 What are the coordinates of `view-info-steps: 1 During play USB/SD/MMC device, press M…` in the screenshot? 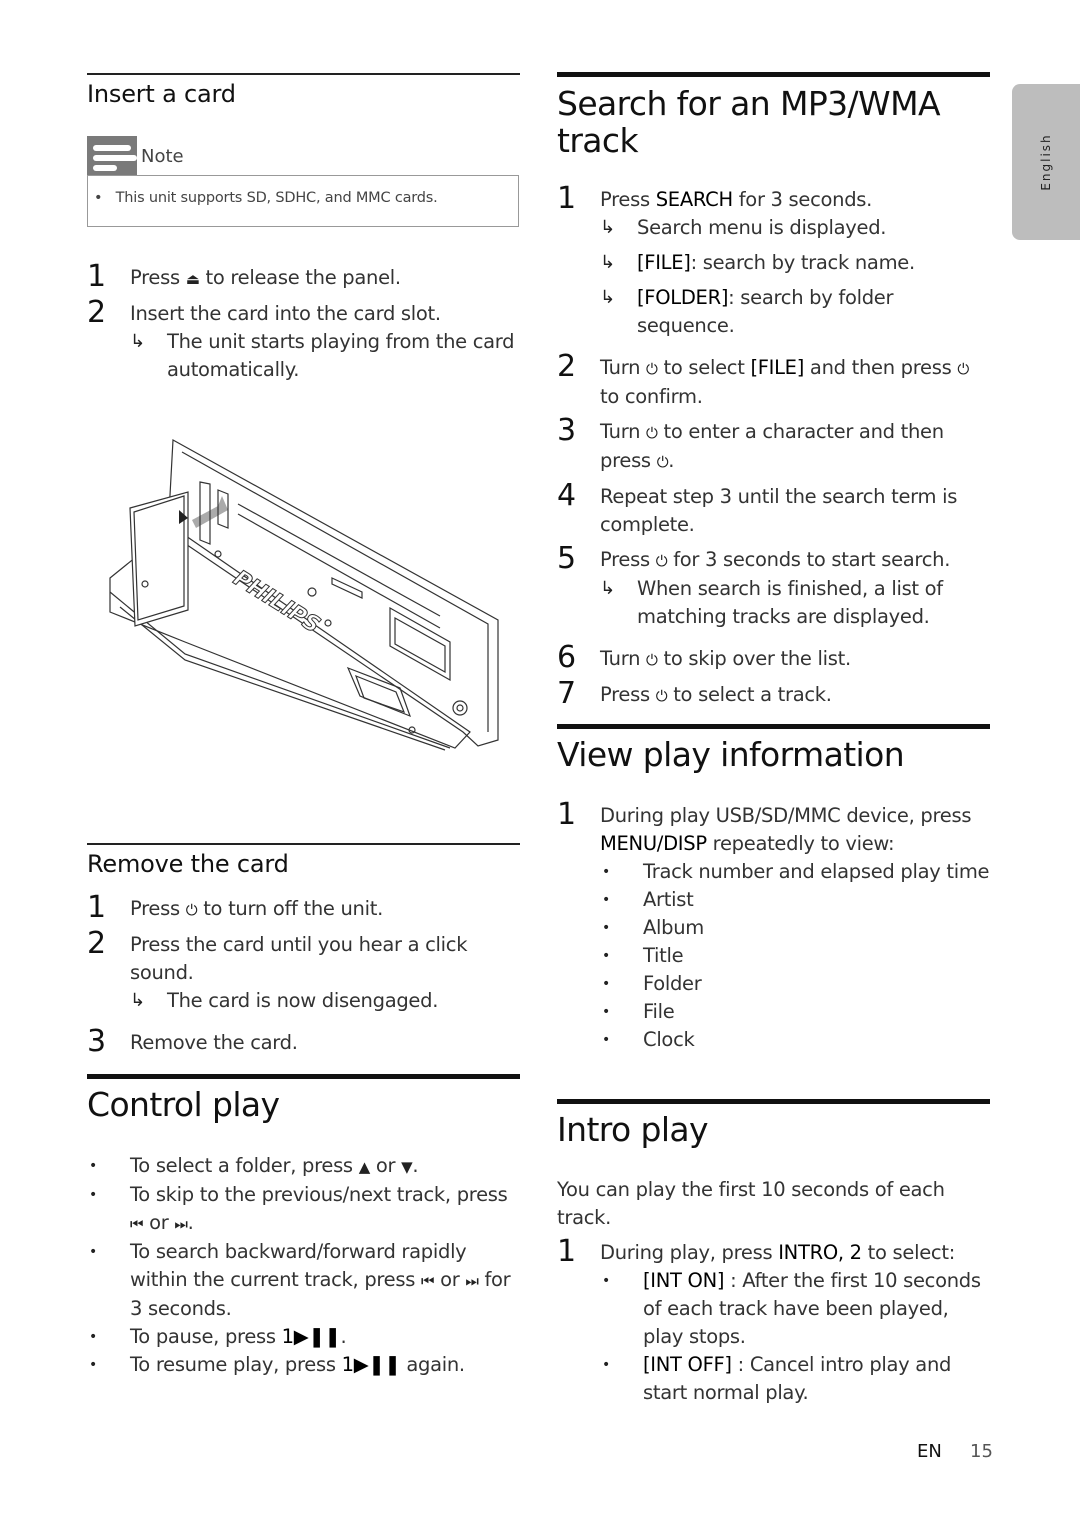 It's located at (773, 925).